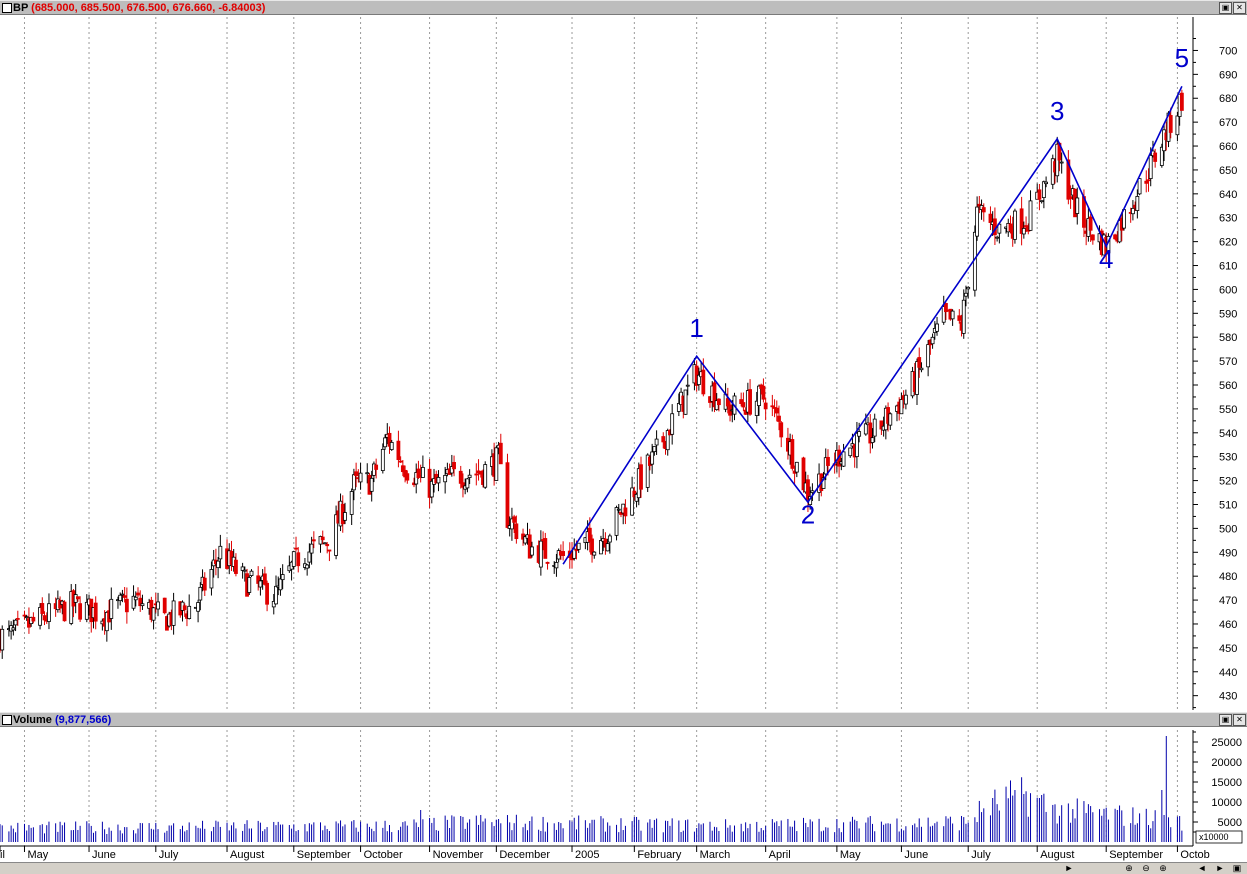 This screenshot has width=1247, height=874. What do you see at coordinates (1228, 314) in the screenshot?
I see `y-tick-label: 590` at bounding box center [1228, 314].